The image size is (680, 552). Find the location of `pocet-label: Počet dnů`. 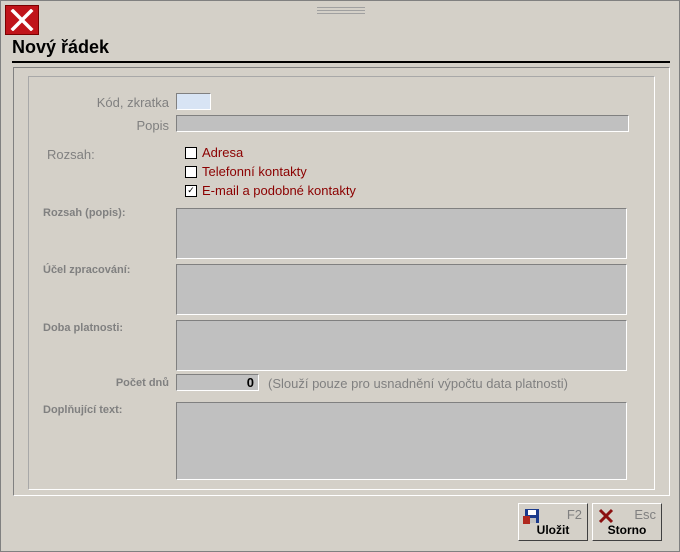

pocet-label: Počet dnů is located at coordinates (142, 383).